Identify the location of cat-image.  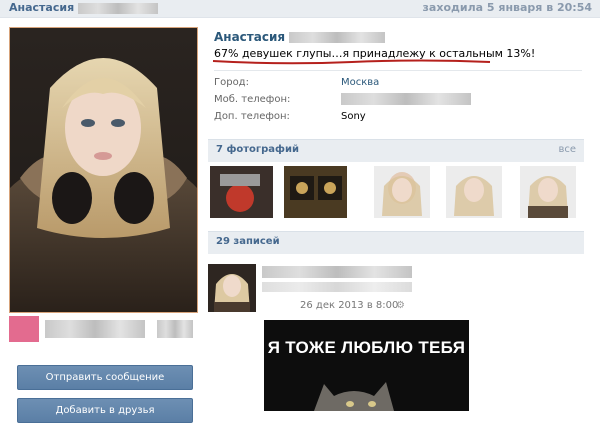
(354, 396).